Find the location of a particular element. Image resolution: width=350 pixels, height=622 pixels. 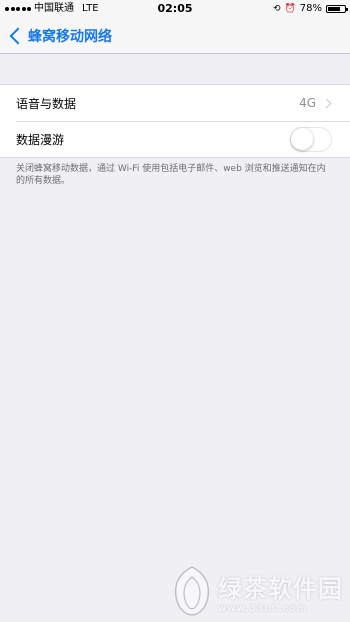

watermark-url: www.33LC.com is located at coordinates (262, 608).